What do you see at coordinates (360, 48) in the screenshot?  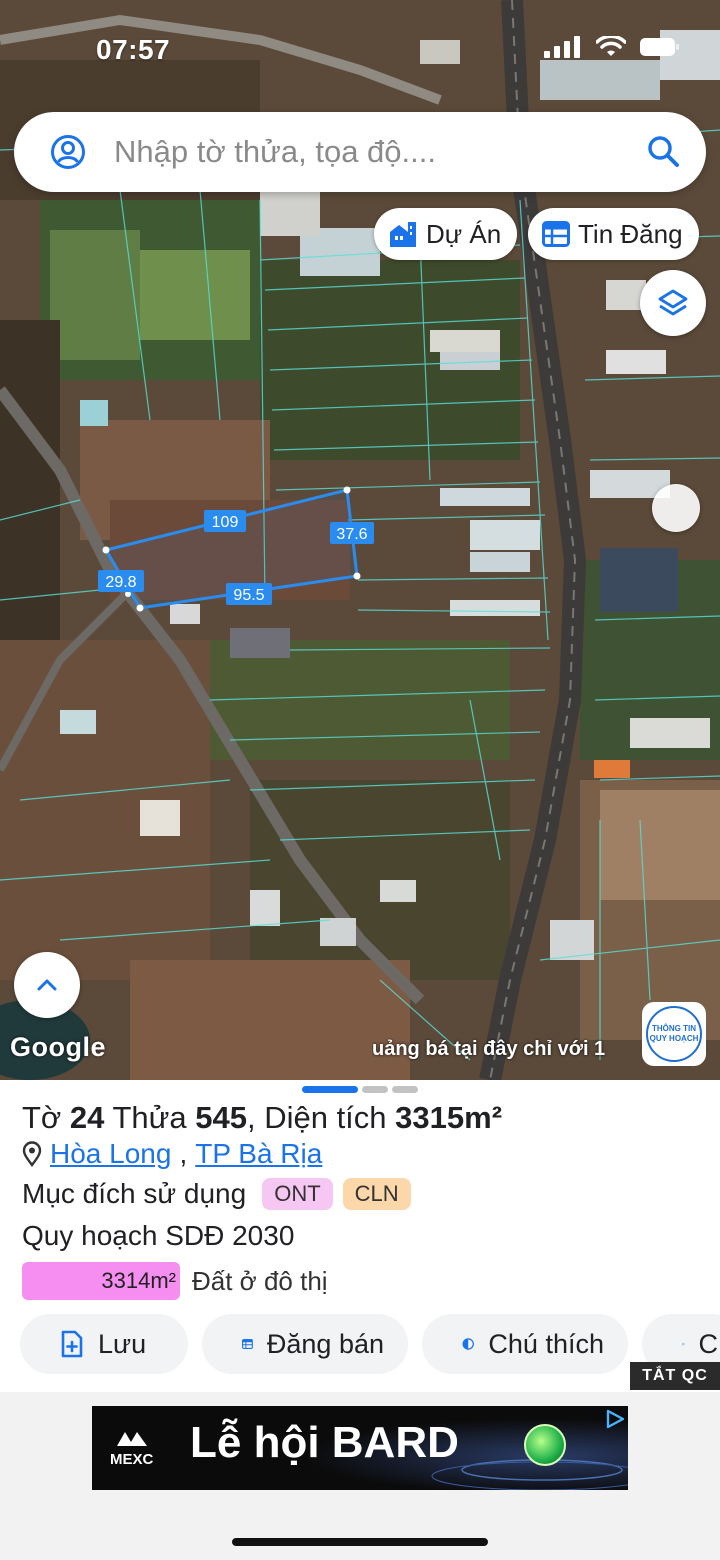 I see `status-bar: 07:57` at bounding box center [360, 48].